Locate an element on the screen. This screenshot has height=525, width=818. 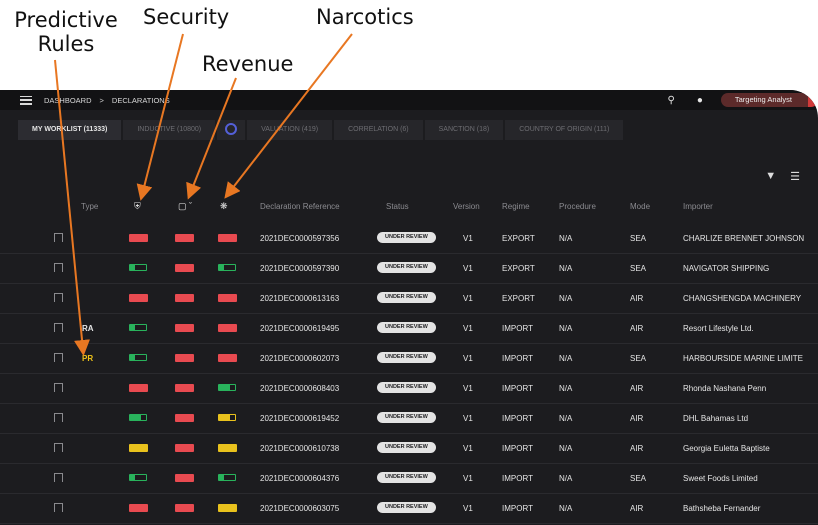
declaration-reference: 2021DEC0000619452 is located at coordinates (299, 418).